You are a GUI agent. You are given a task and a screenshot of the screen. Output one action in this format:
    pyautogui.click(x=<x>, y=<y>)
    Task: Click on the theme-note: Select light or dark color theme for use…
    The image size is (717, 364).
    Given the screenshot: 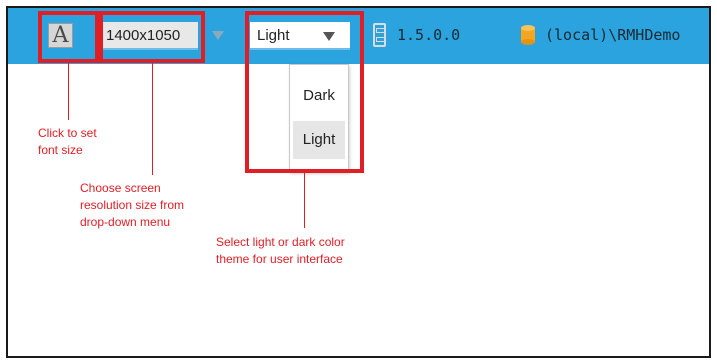 What is the action you would take?
    pyautogui.click(x=280, y=250)
    